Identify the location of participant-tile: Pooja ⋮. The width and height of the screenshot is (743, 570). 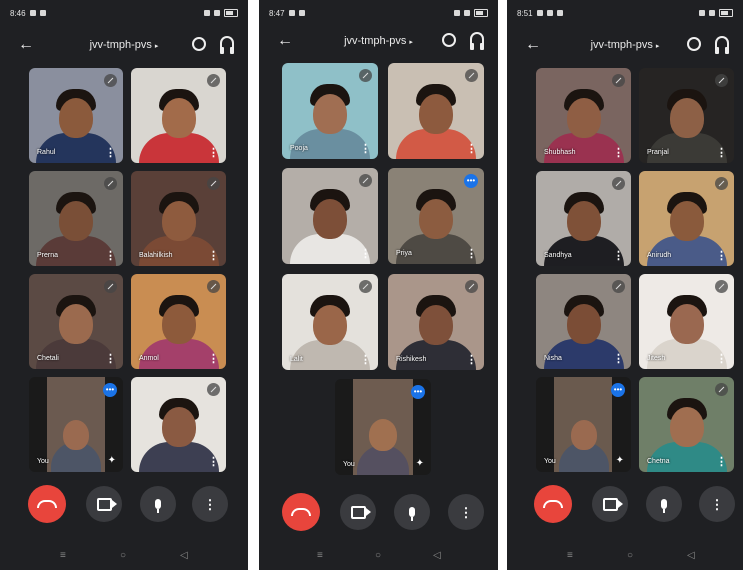
(330, 111).